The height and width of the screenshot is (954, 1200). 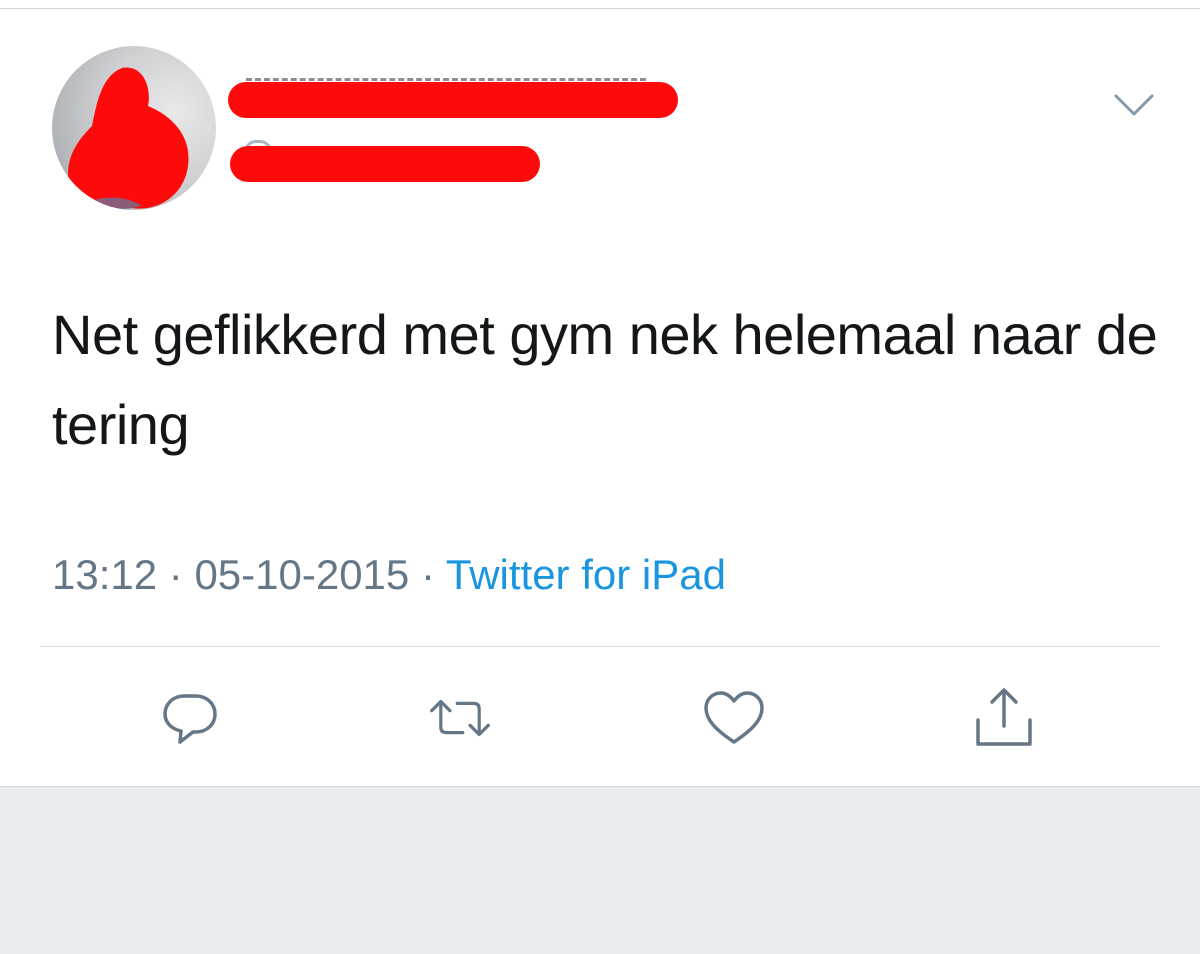 I want to click on tweet-meta: 13:12 · 05-10-2015 · Twitter for iPad, so click(x=389, y=575).